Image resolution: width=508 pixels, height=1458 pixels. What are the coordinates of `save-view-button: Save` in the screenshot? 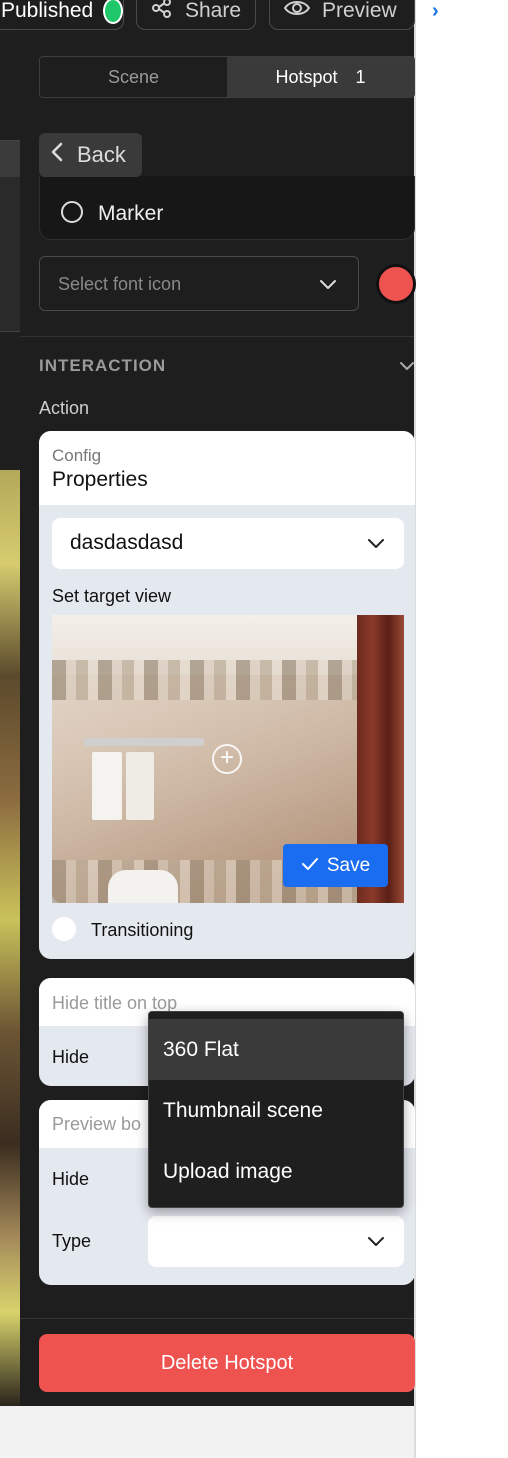 It's located at (335, 865).